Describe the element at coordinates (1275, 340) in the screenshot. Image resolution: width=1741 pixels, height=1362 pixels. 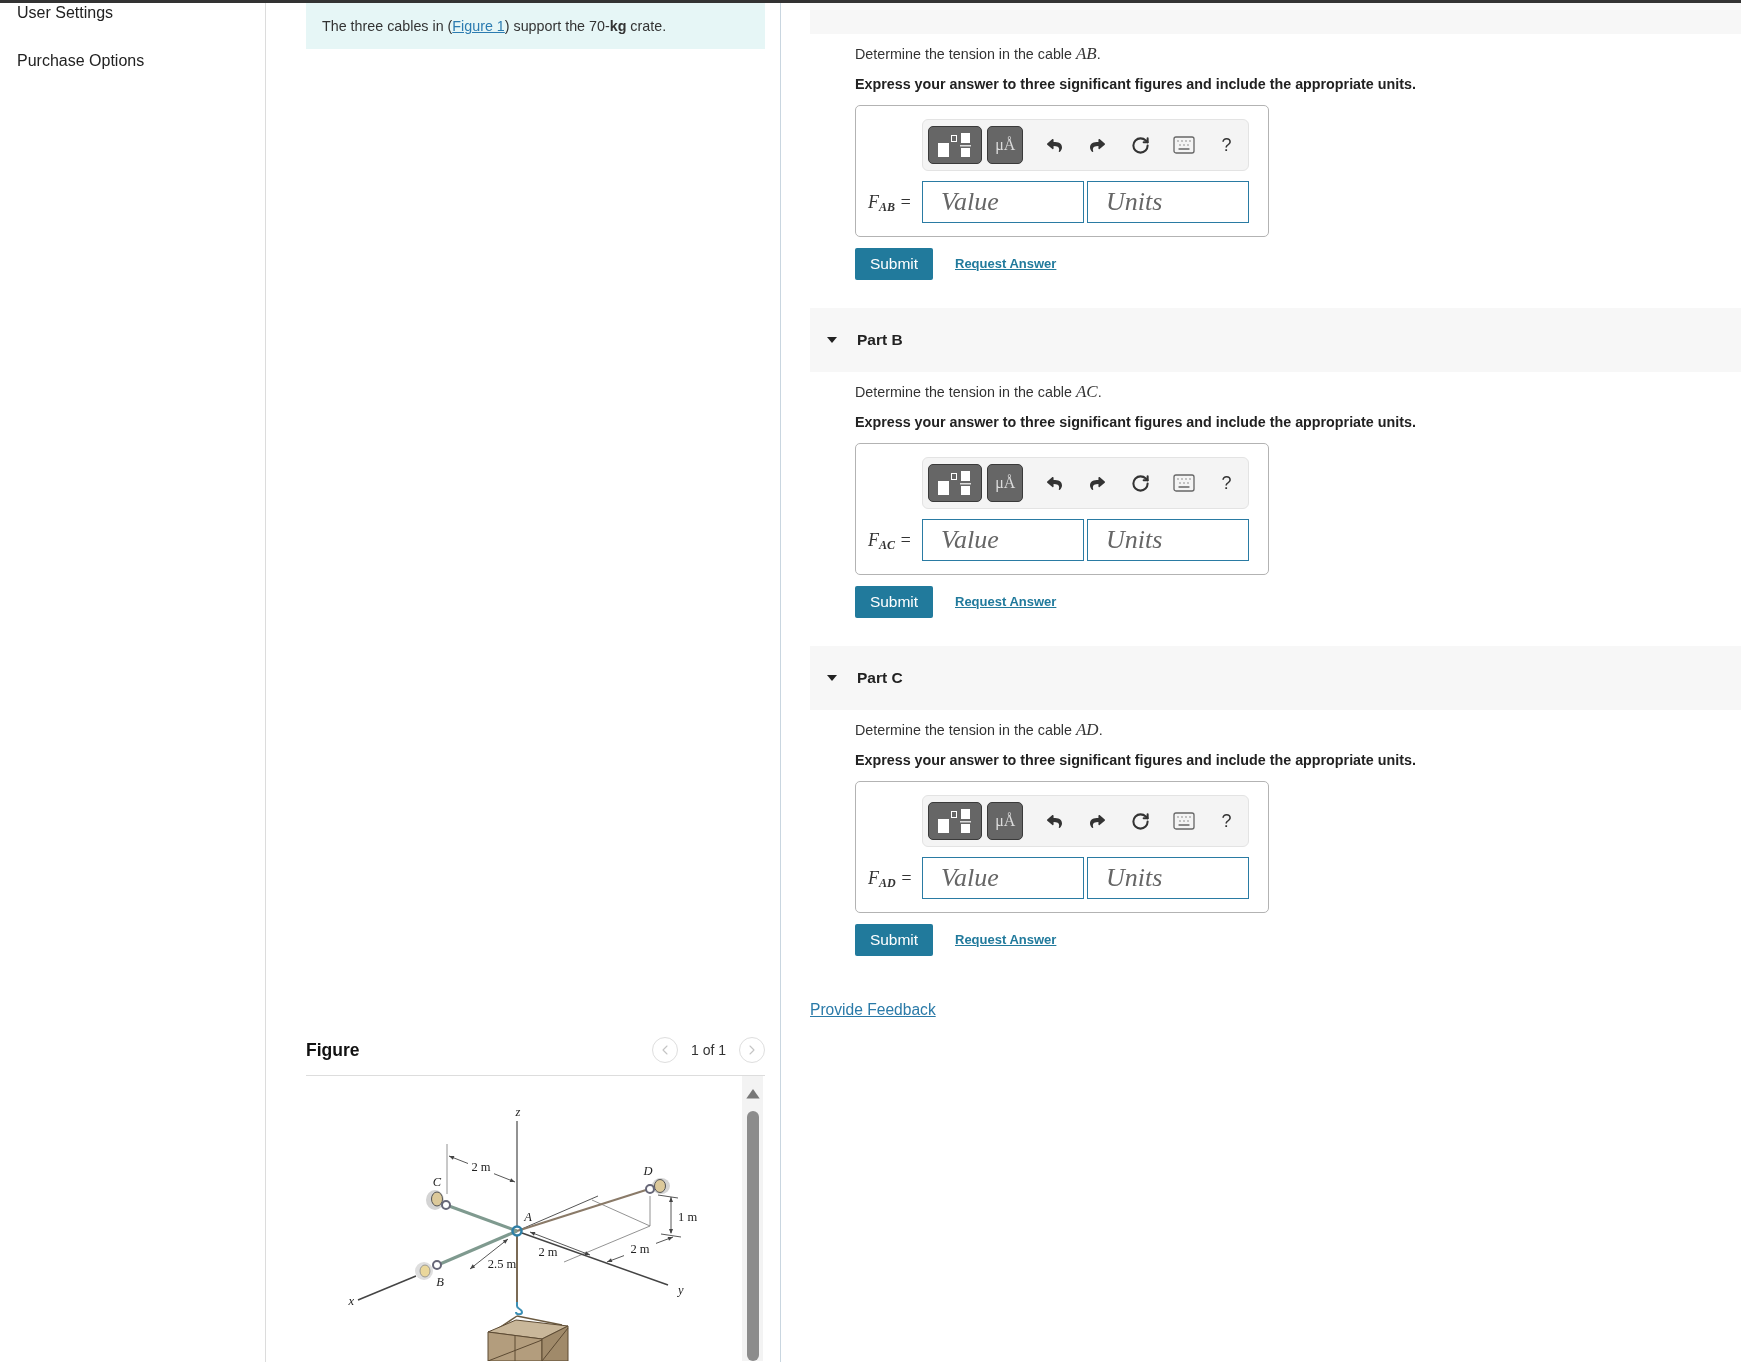
I see `part-header: Part B` at that location.